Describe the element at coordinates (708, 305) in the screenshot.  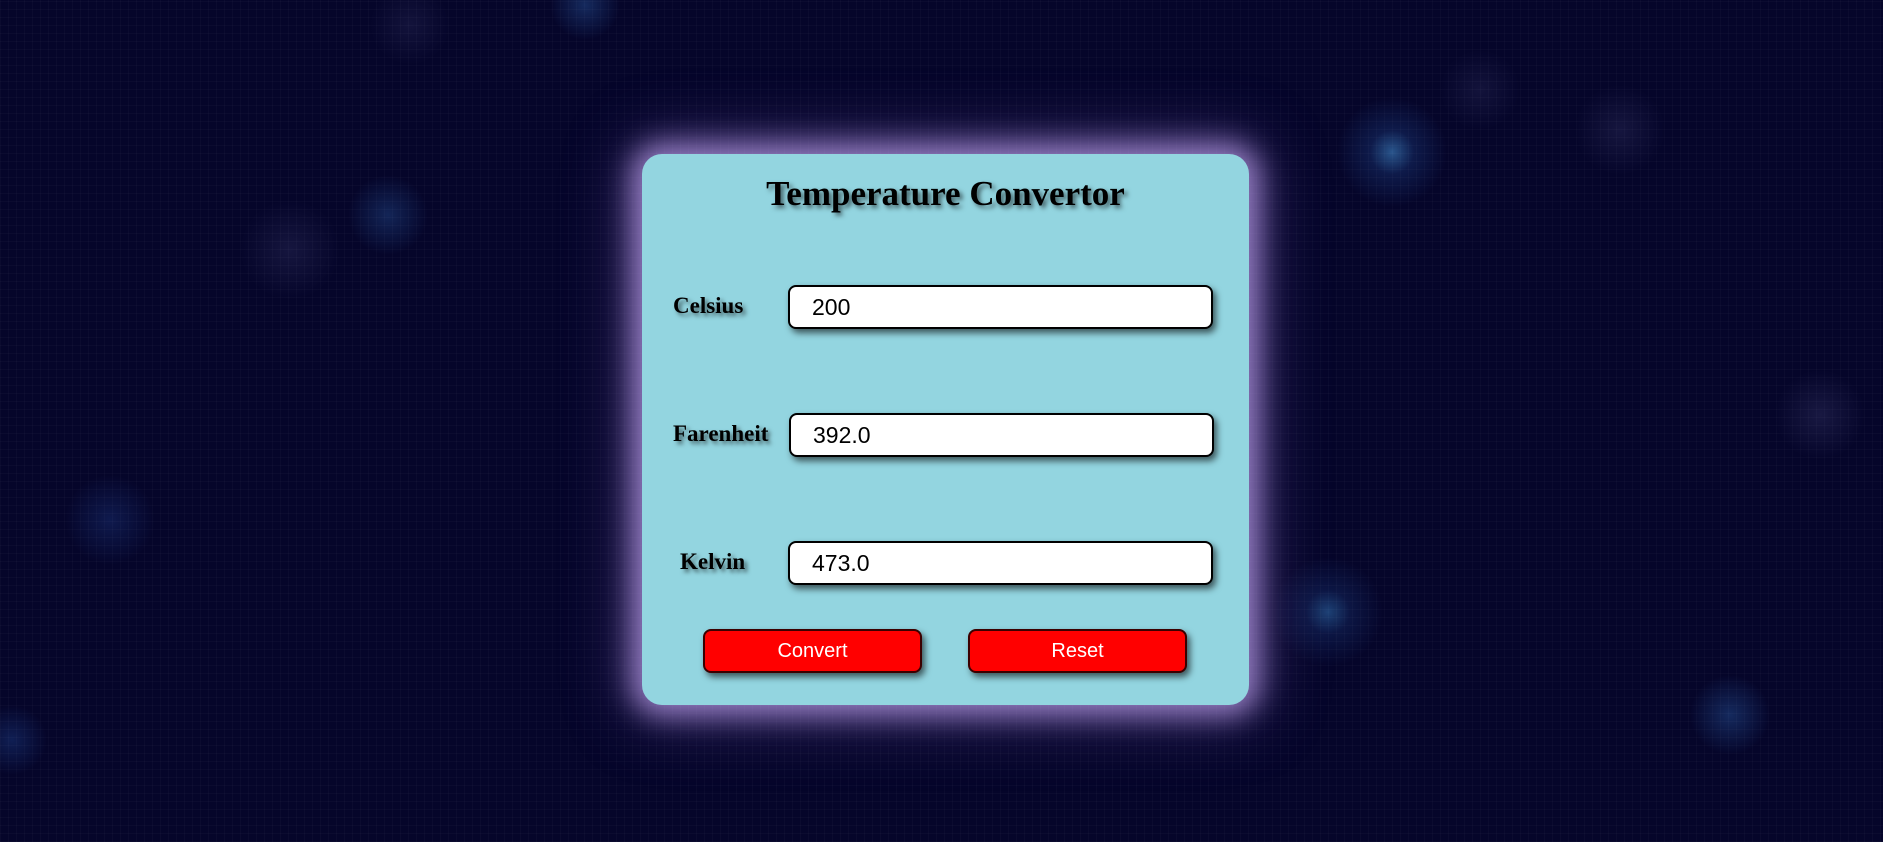
I see `celsius-label: Celsius` at that location.